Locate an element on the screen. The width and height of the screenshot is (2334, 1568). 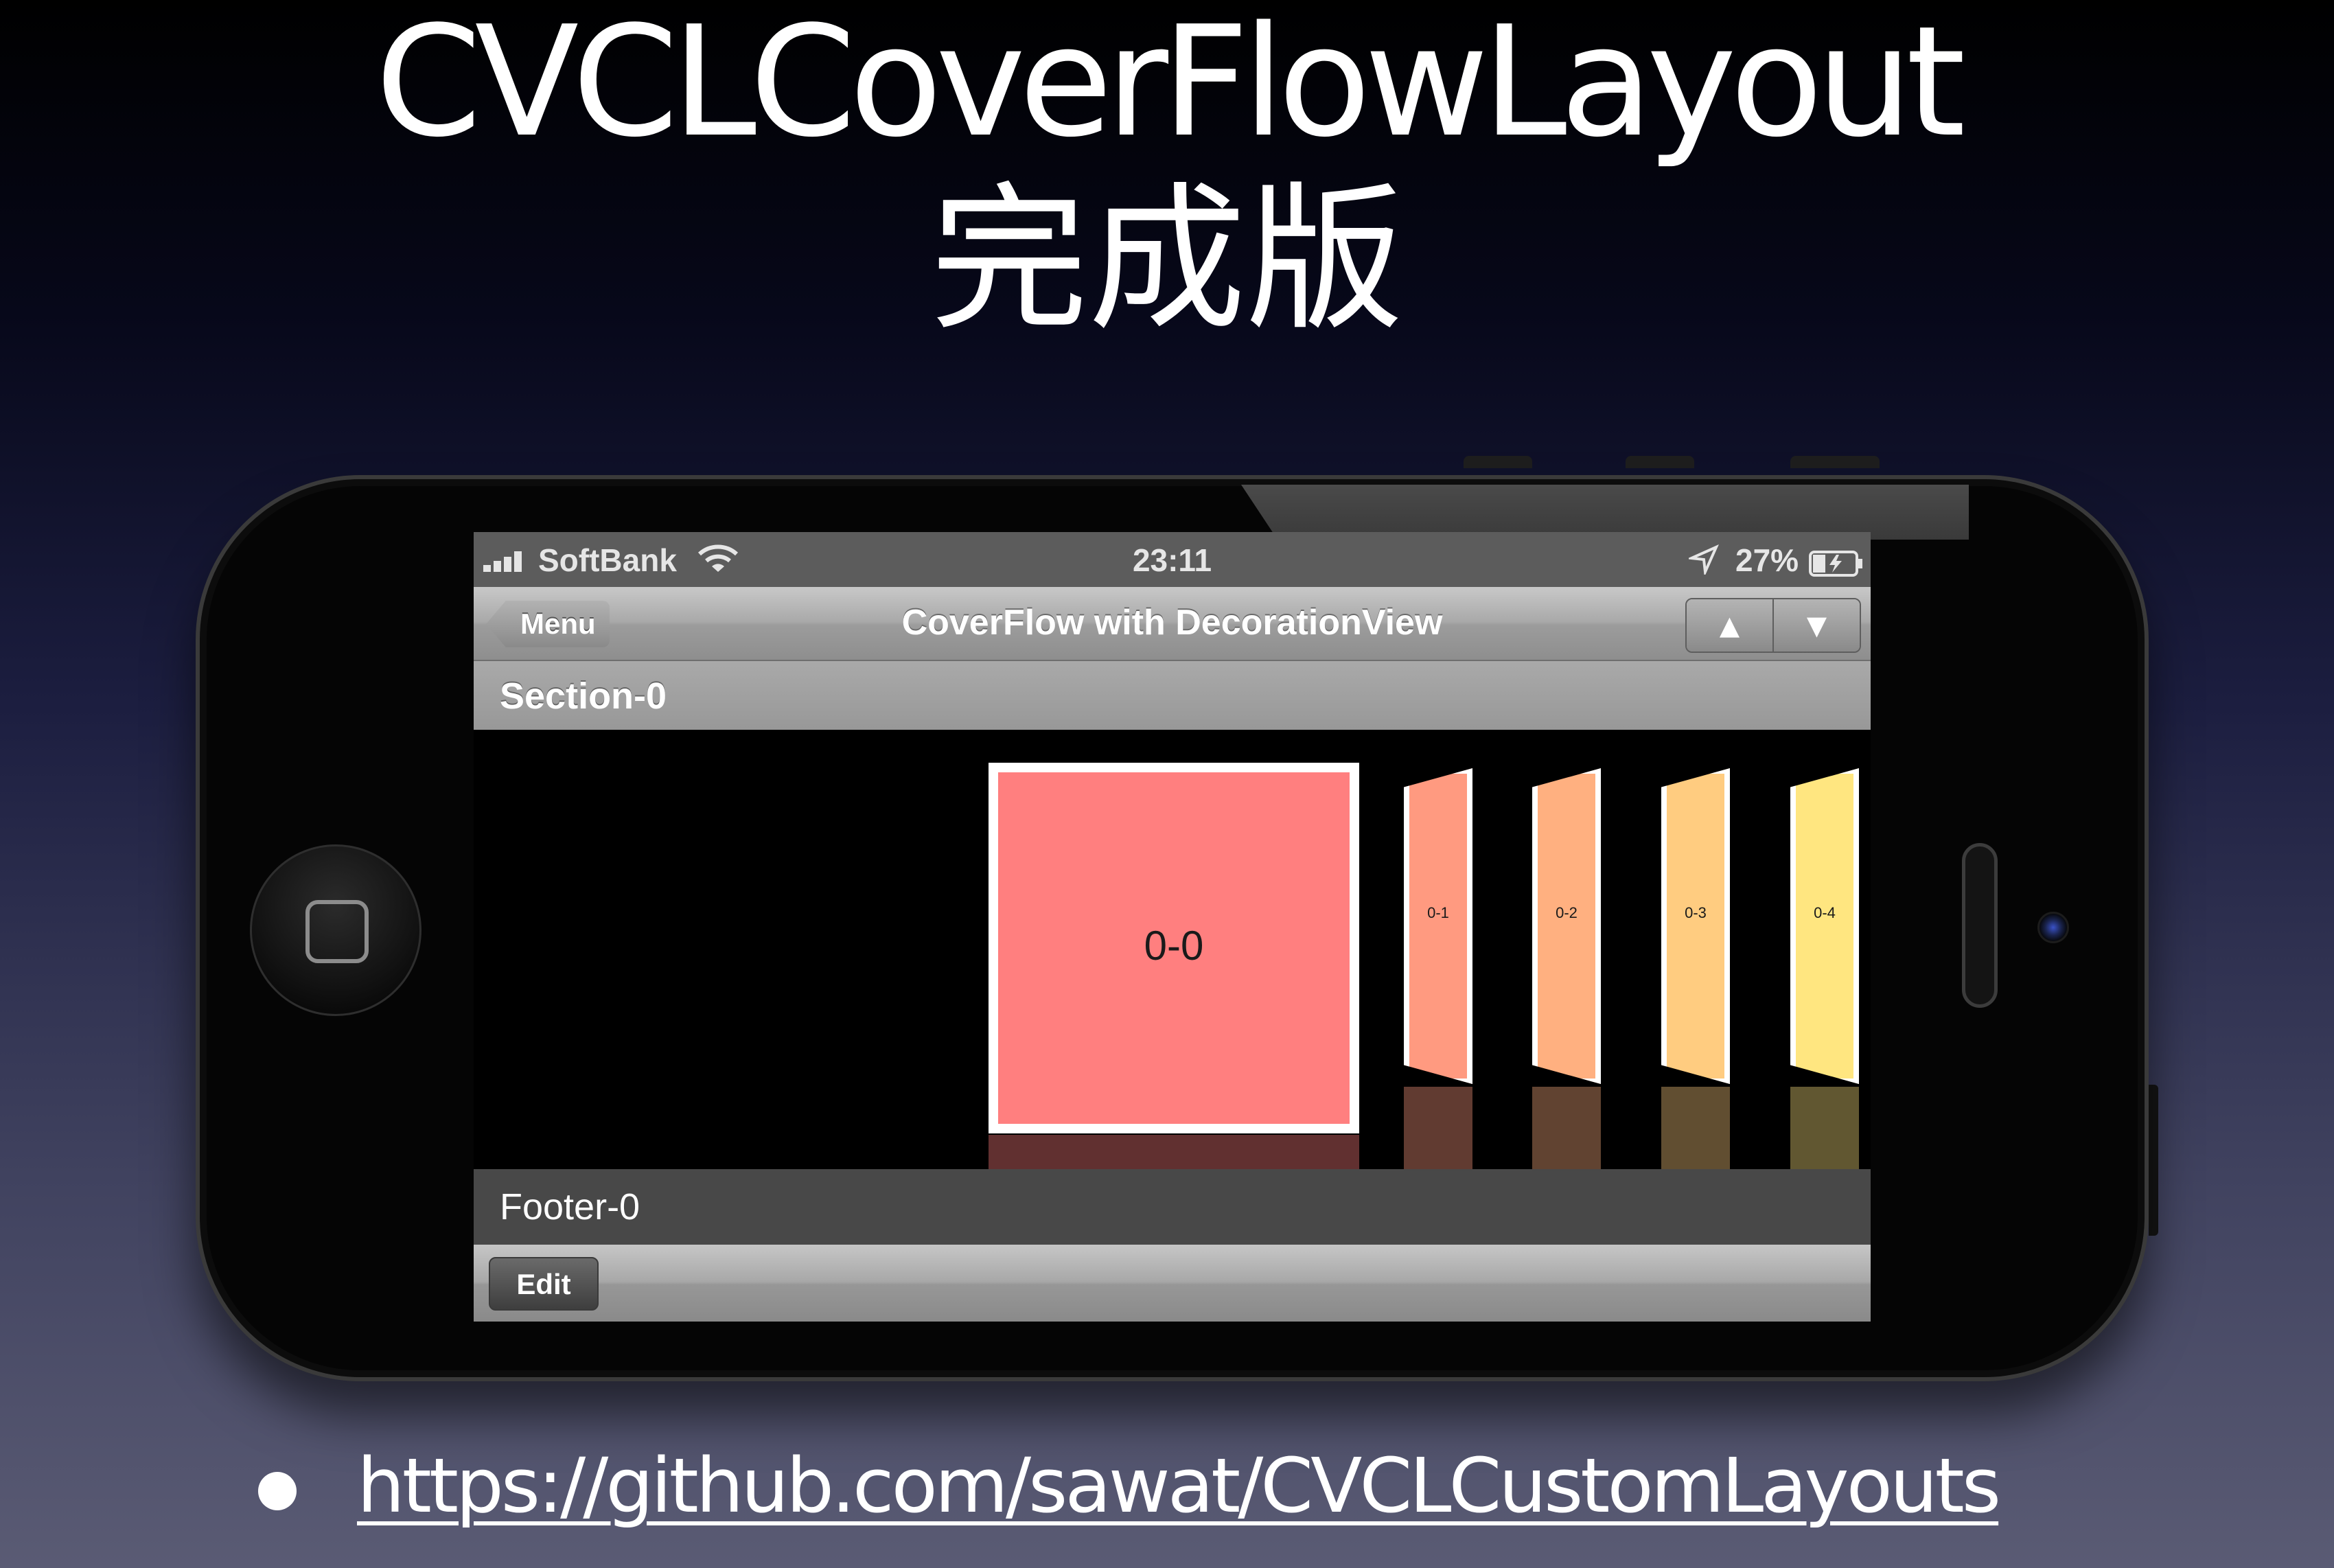
edit-button: Edit is located at coordinates (544, 1284).